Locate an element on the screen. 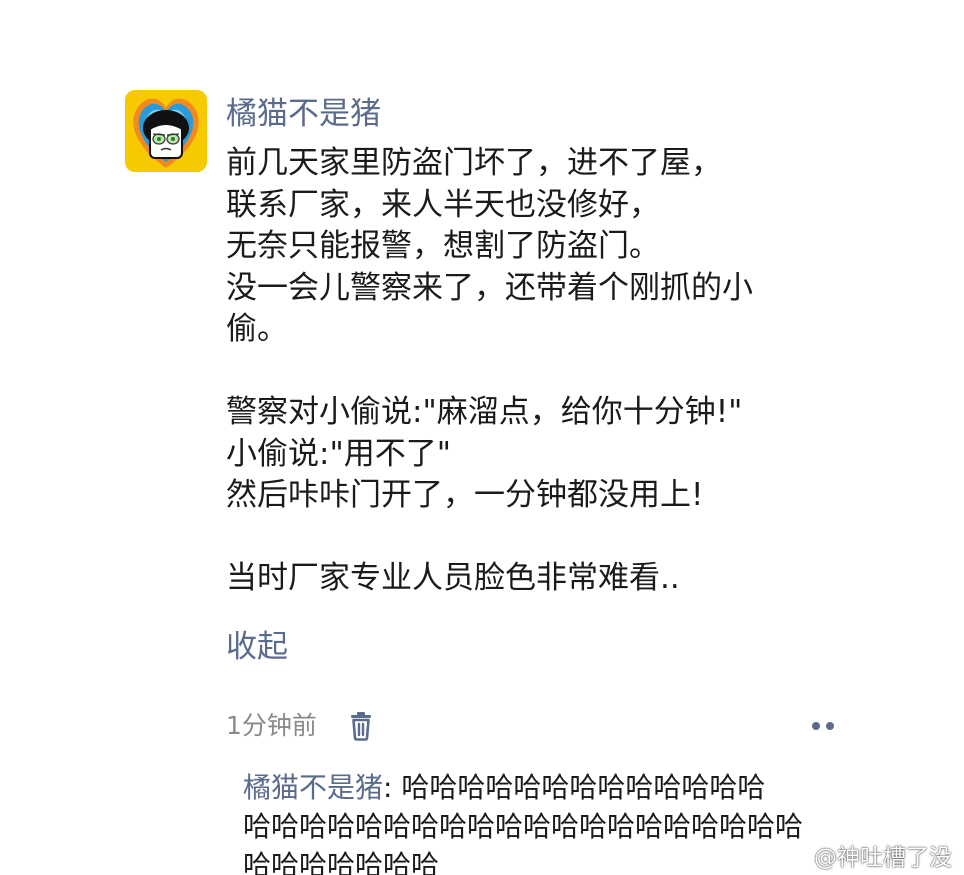  comment-meta-row: 1分钟前 is located at coordinates (536, 726).